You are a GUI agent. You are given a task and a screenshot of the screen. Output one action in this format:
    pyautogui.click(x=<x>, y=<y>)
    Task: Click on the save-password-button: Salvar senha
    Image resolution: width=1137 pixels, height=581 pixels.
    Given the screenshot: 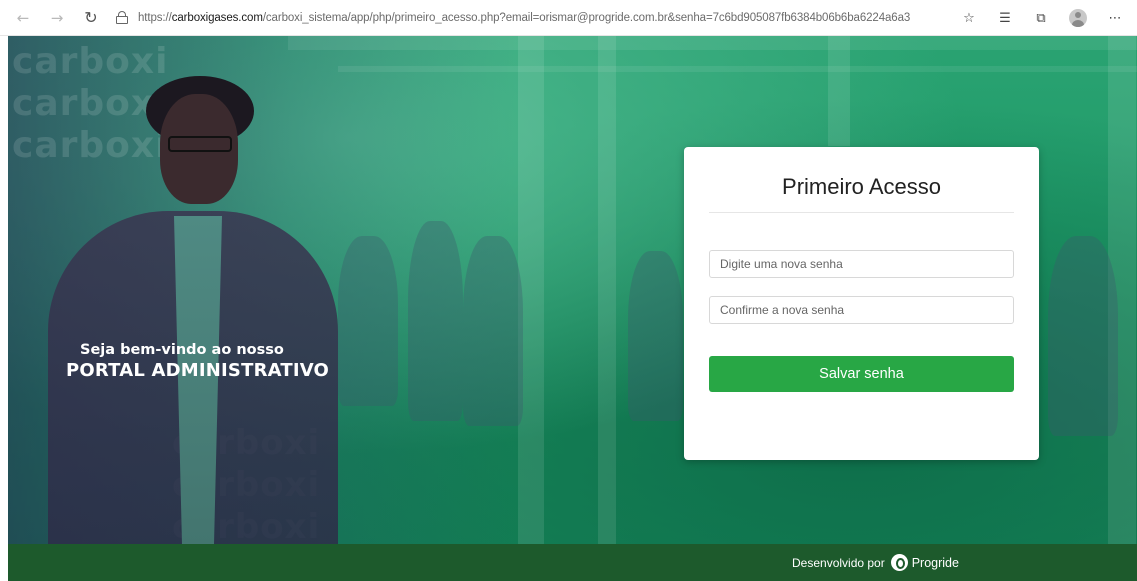 What is the action you would take?
    pyautogui.click(x=861, y=374)
    